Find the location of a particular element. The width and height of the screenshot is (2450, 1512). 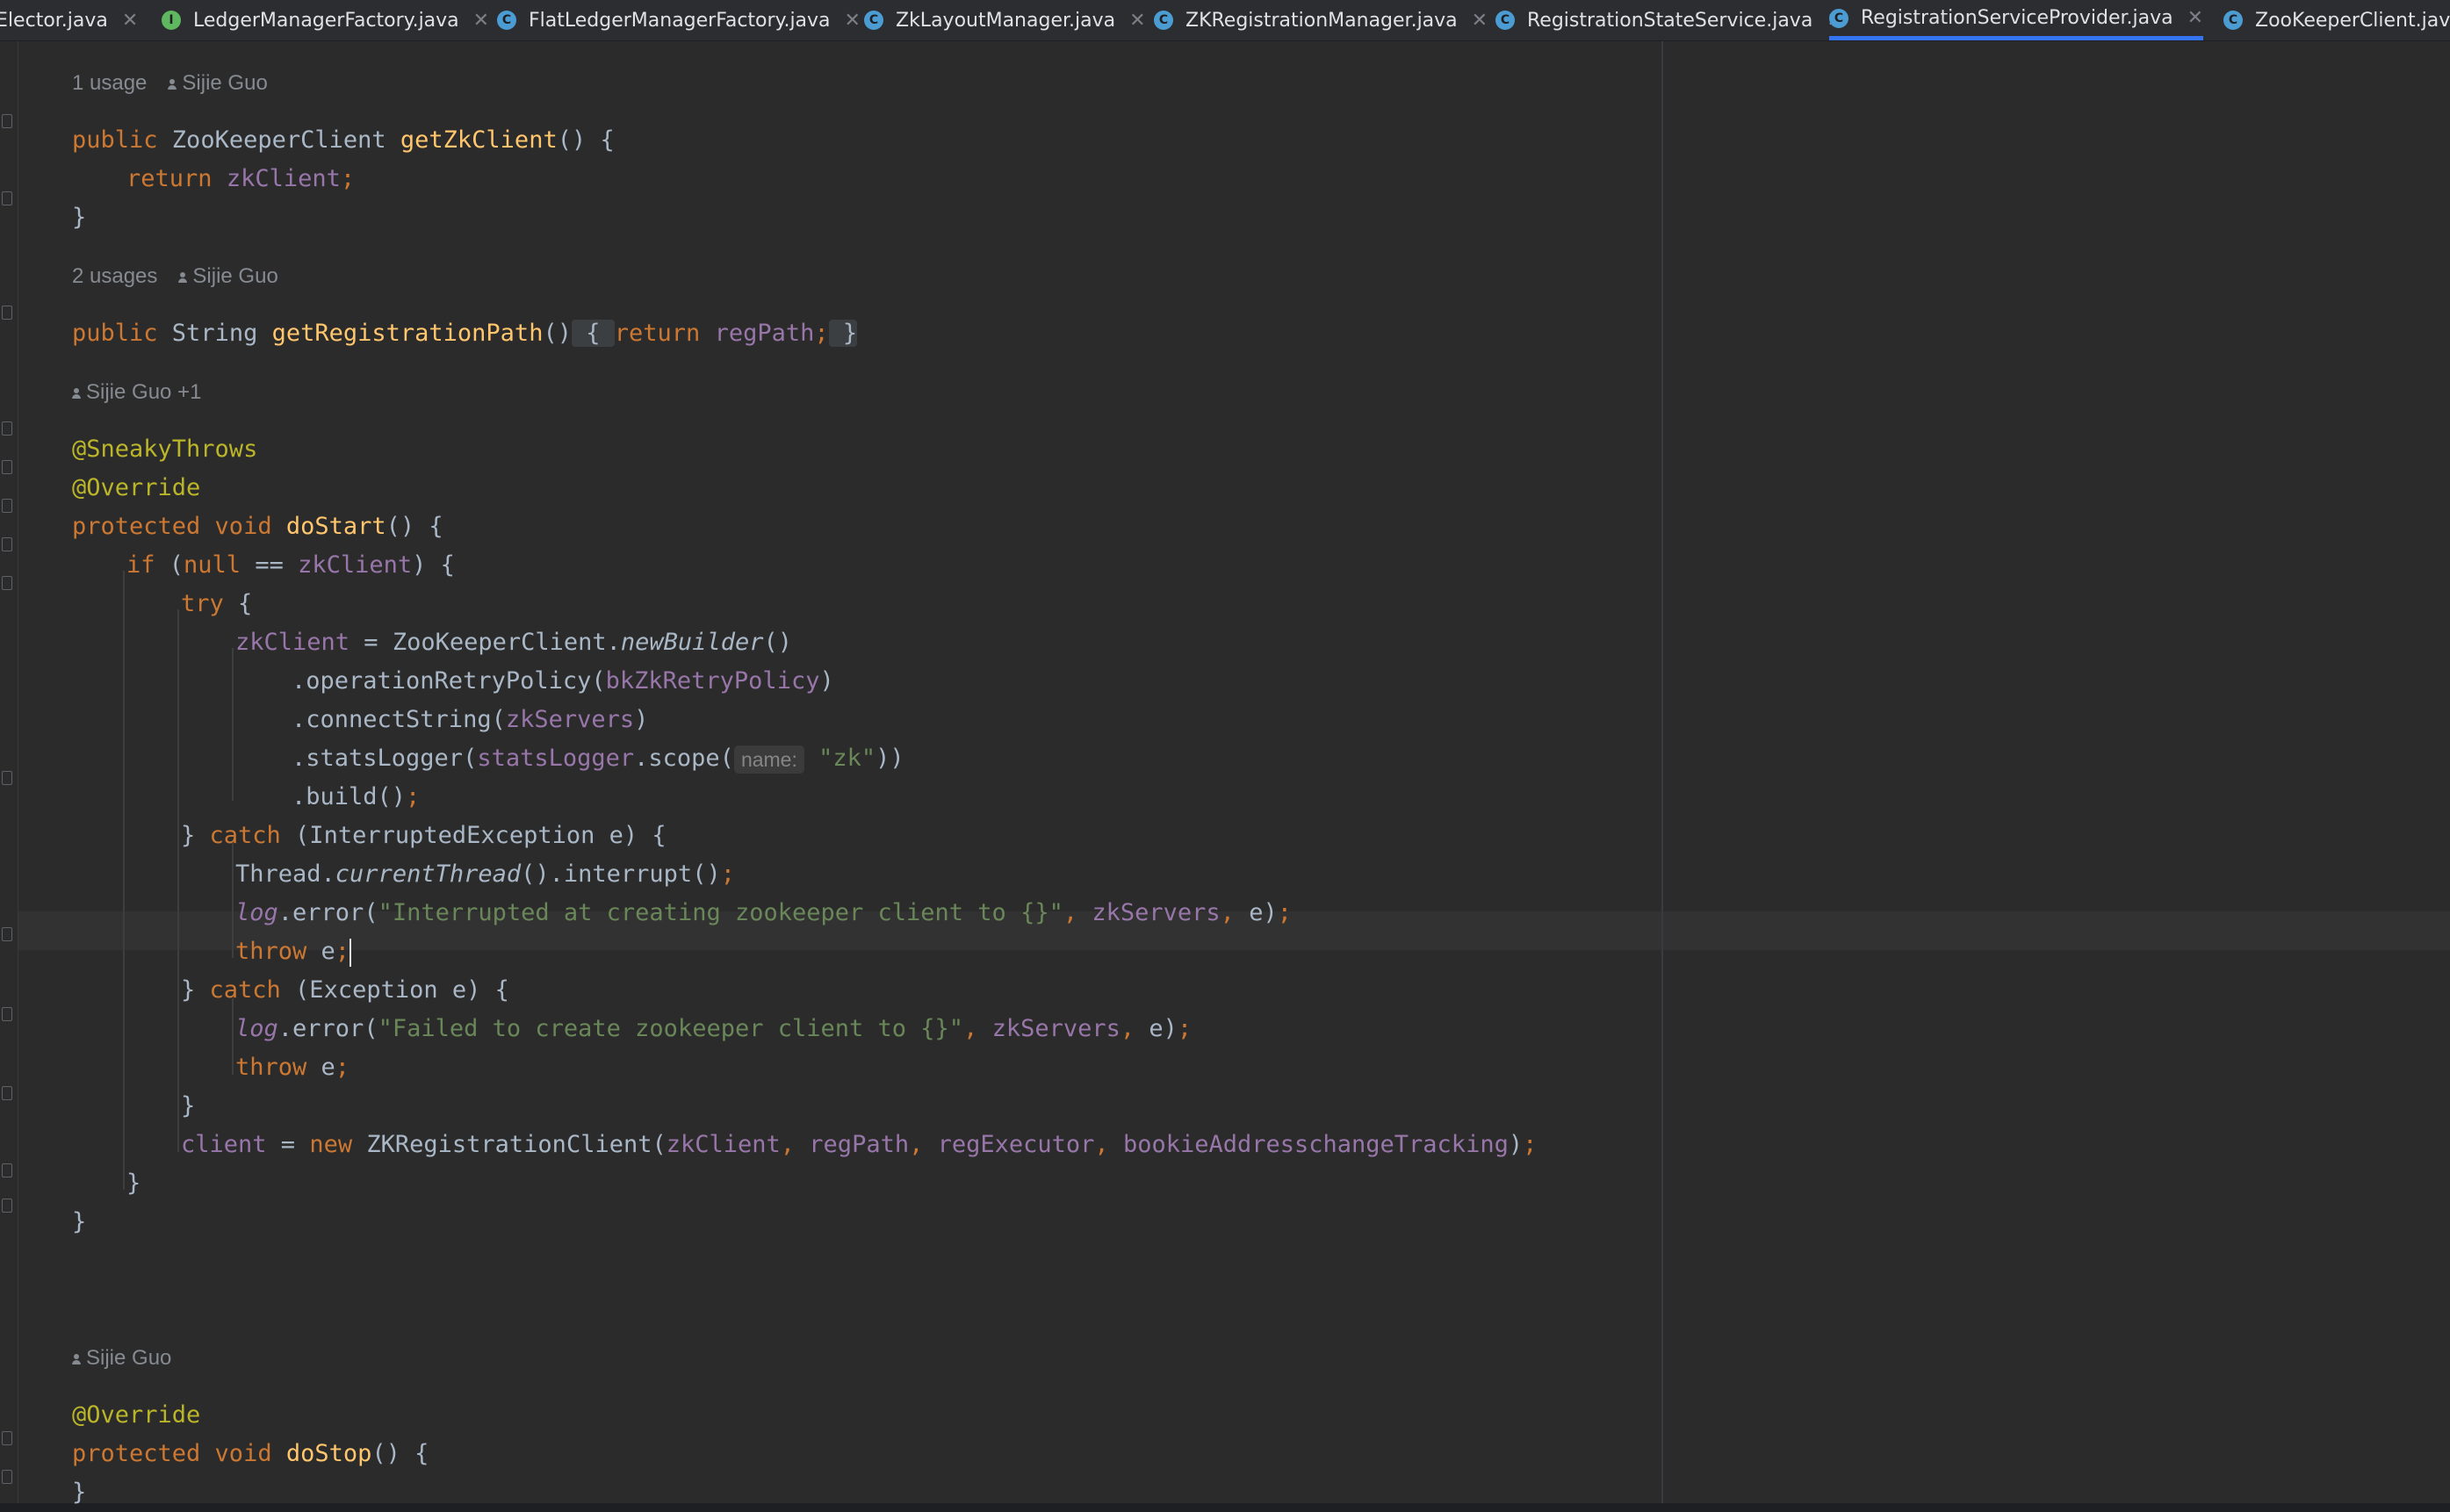

editor-tab: C ZooKeeperClient.java is located at coordinates (2336, 20).